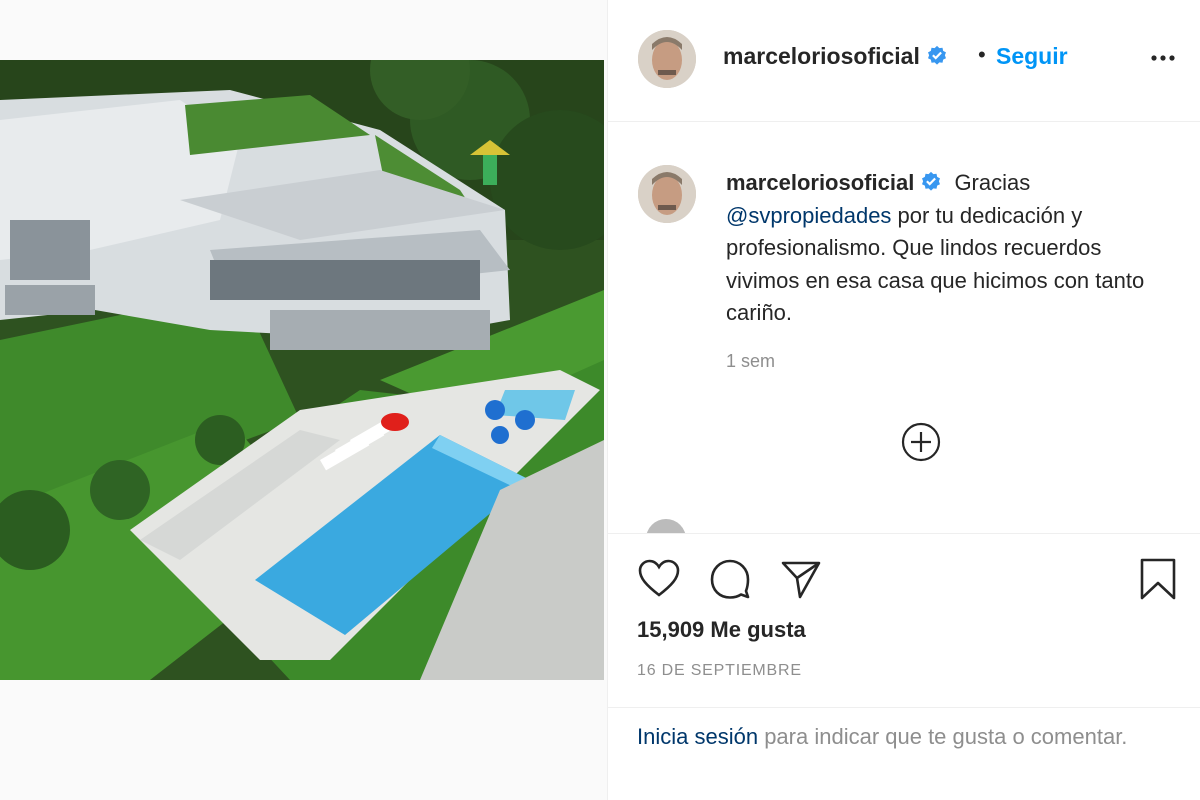  What do you see at coordinates (992, 182) in the screenshot?
I see `caption-text-start: Gracias` at bounding box center [992, 182].